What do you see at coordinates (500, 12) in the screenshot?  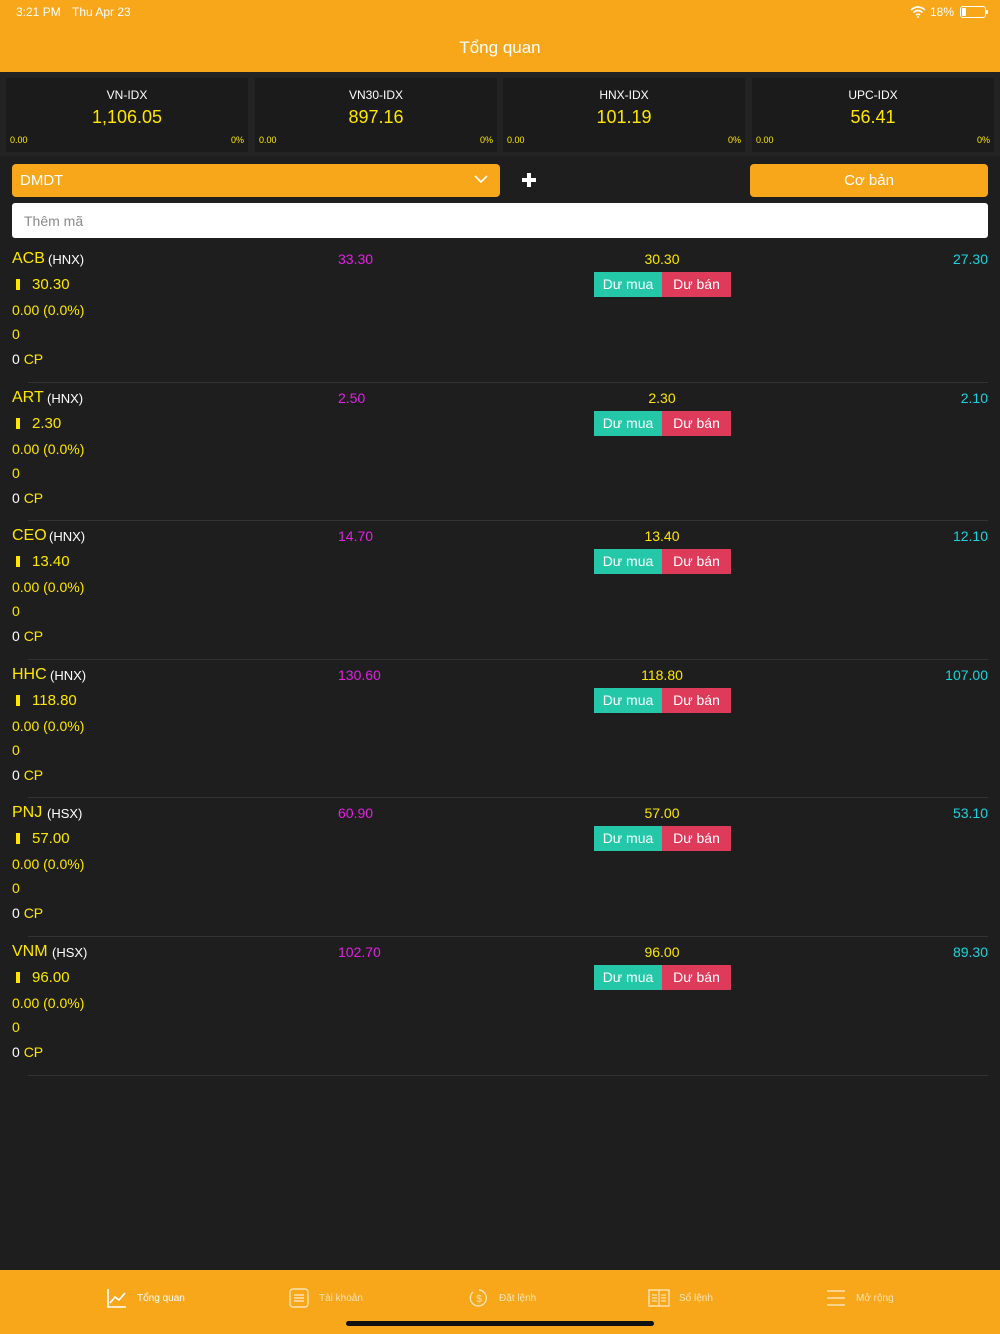 I see `status-bar: 3:21 PM Thu Apr 23 18%` at bounding box center [500, 12].